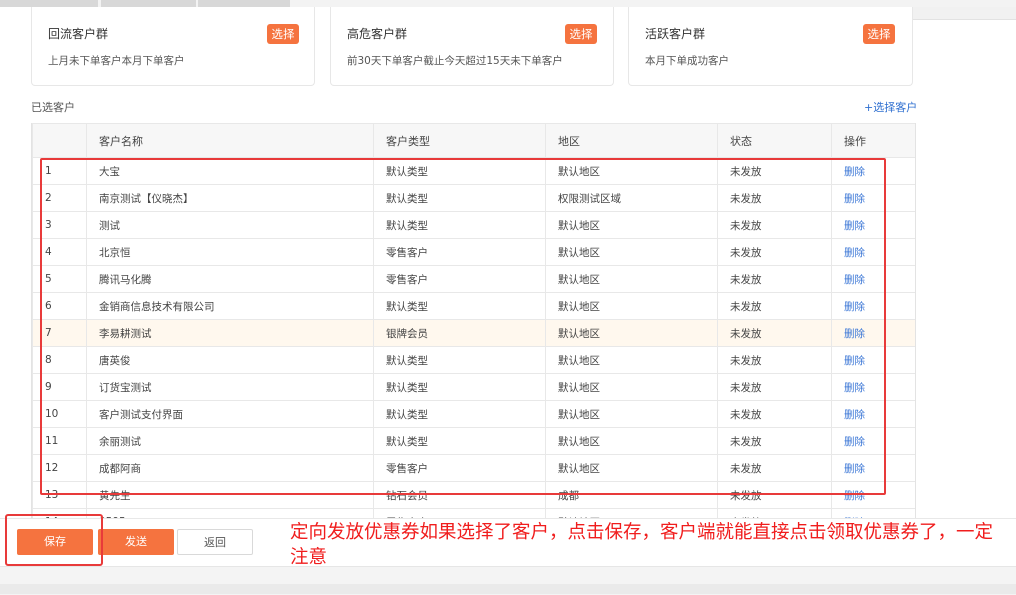 This screenshot has height=595, width=1016. I want to click on top-tab-bar, so click(508, 3).